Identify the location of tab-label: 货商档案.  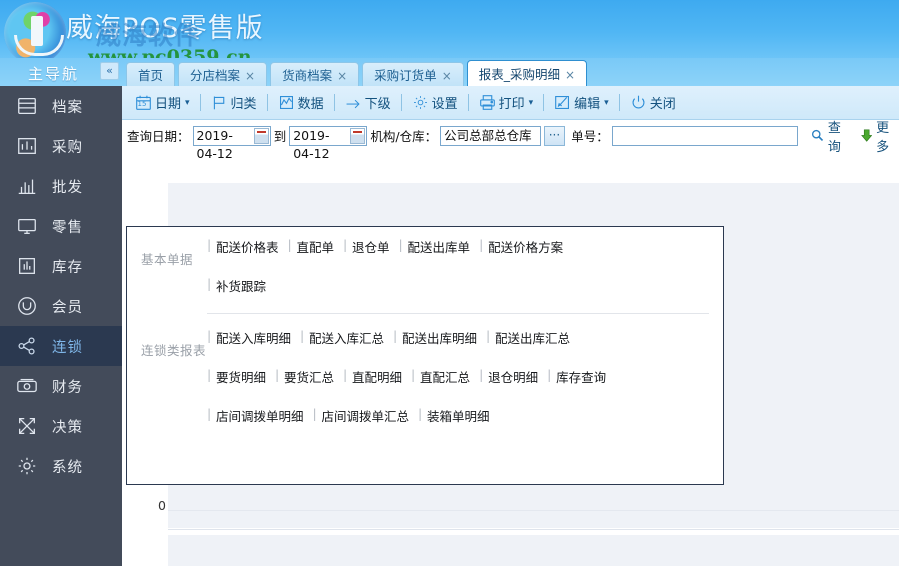
(307, 75).